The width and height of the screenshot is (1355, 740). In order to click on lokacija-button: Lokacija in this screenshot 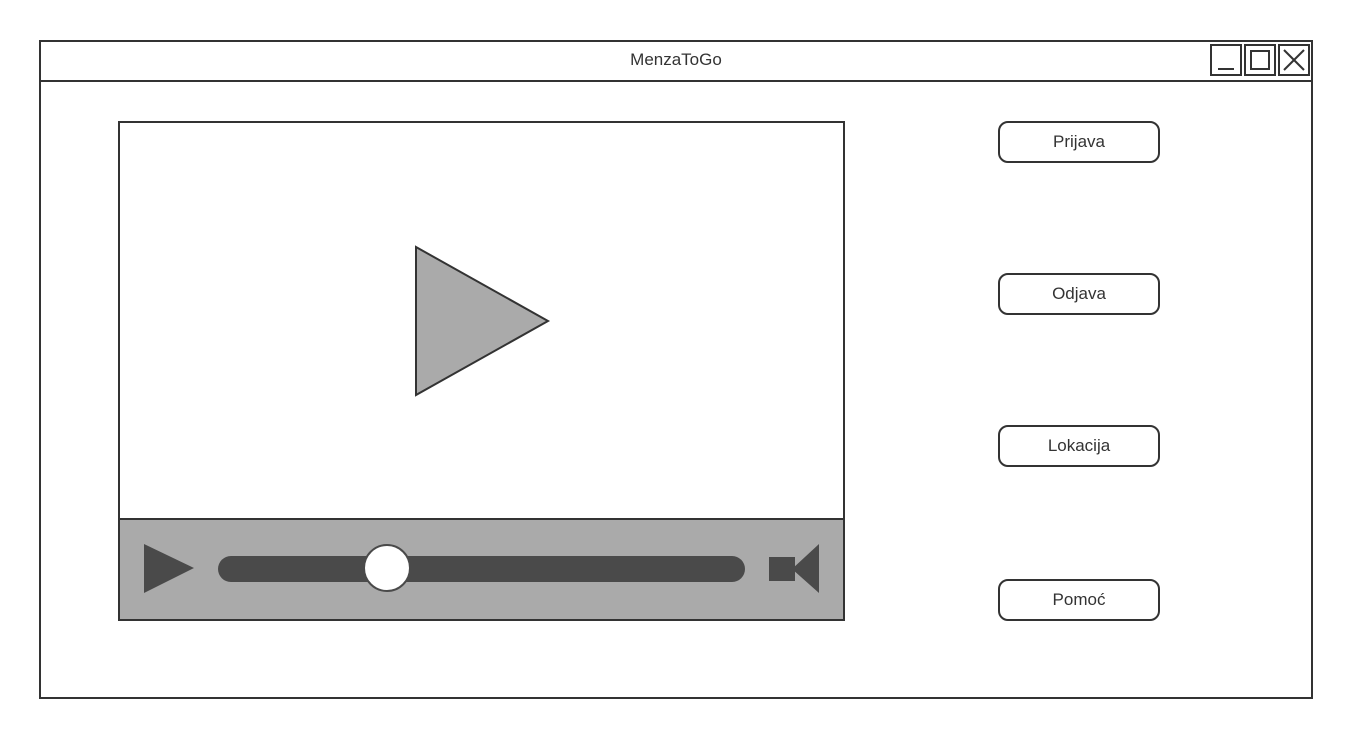, I will do `click(1079, 446)`.